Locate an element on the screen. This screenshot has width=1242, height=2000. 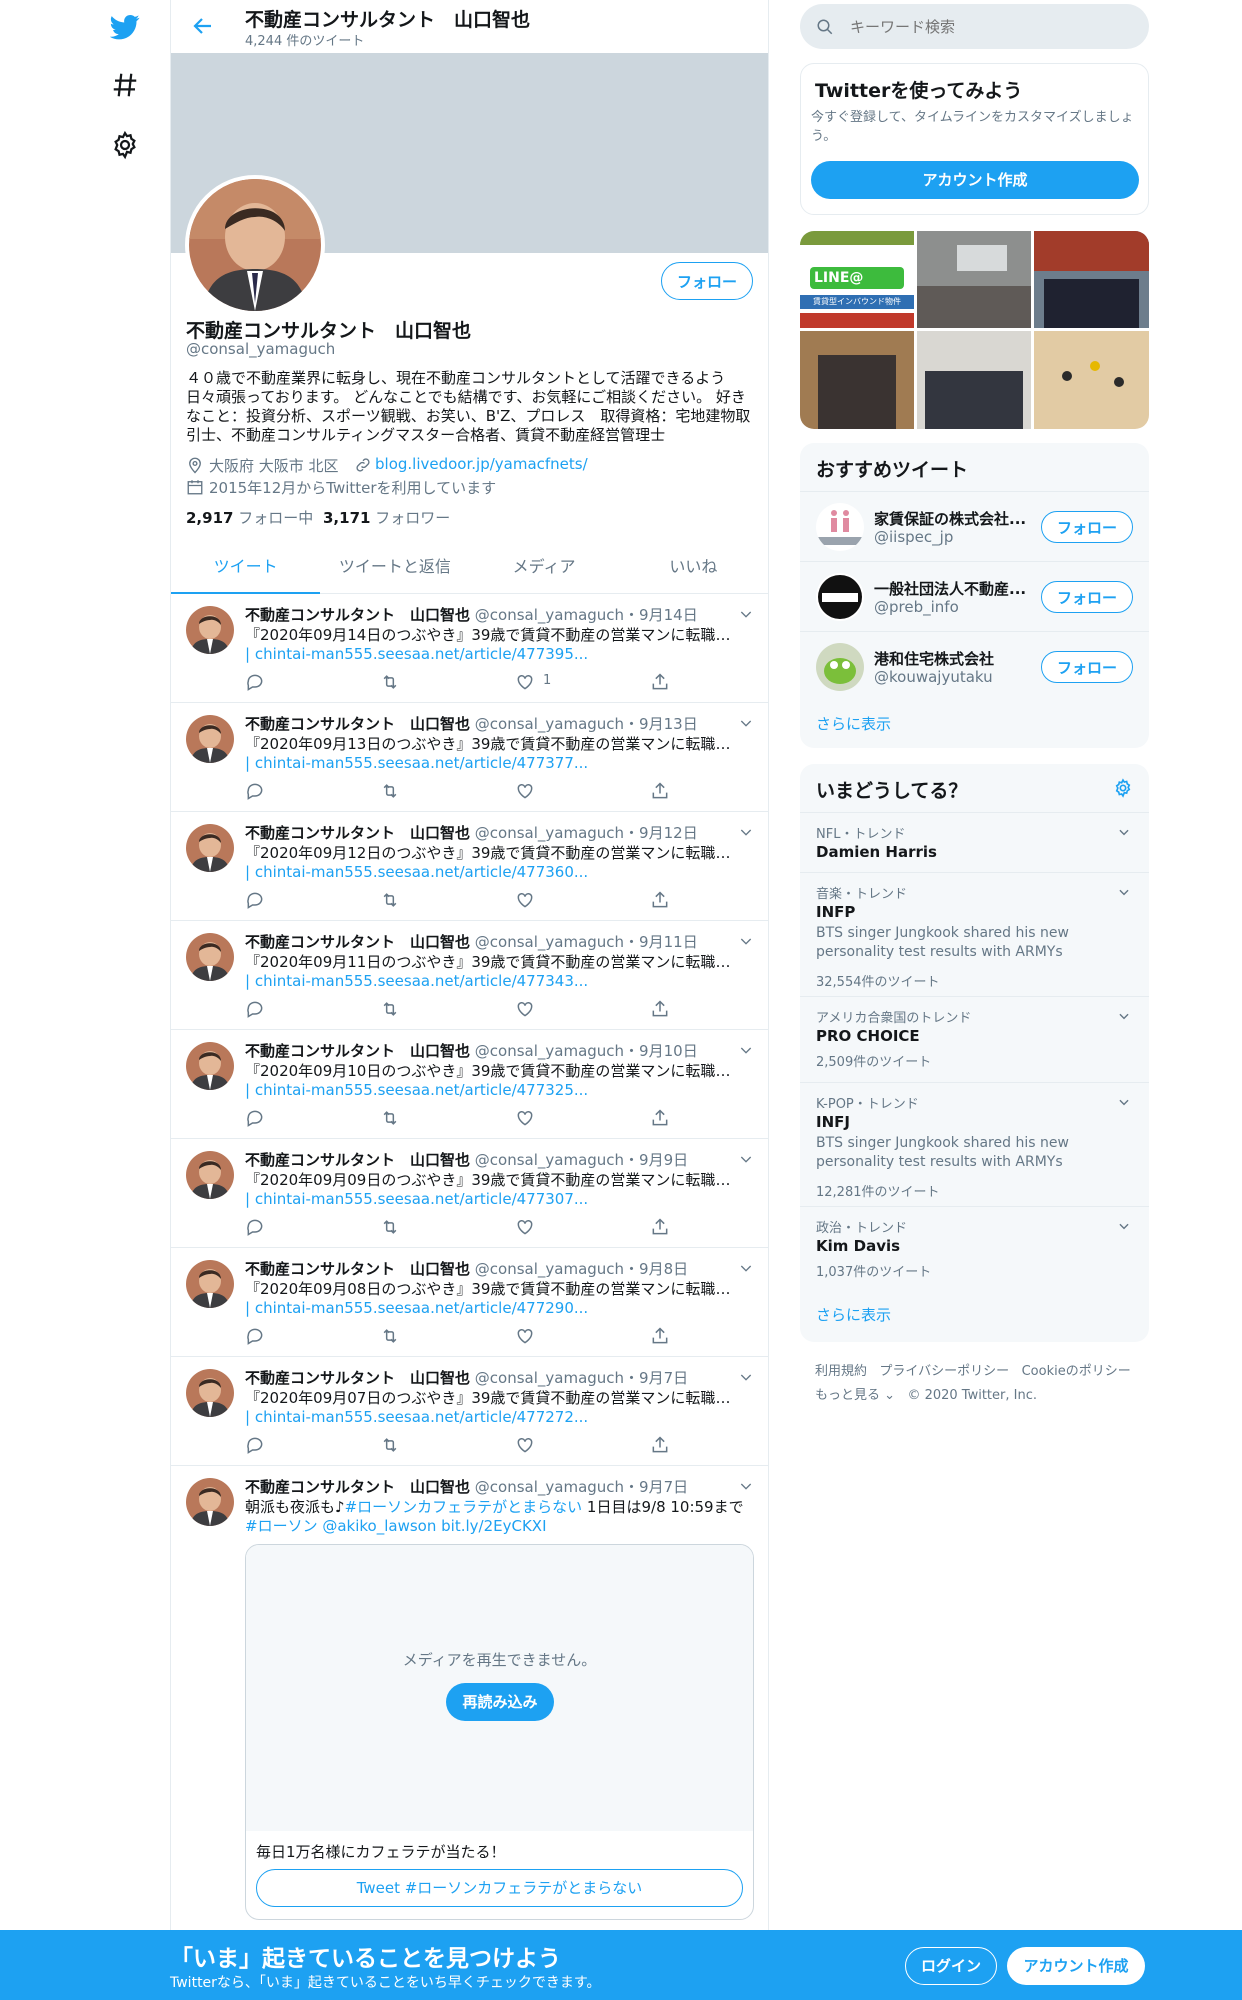
trends-gear-icon is located at coordinates (1123, 788).